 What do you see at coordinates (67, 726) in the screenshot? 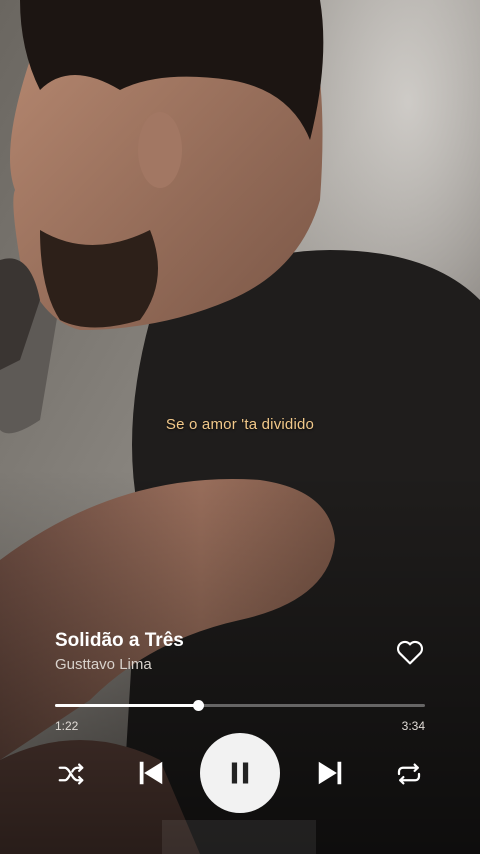
I see `elapsed-time: 1:22` at bounding box center [67, 726].